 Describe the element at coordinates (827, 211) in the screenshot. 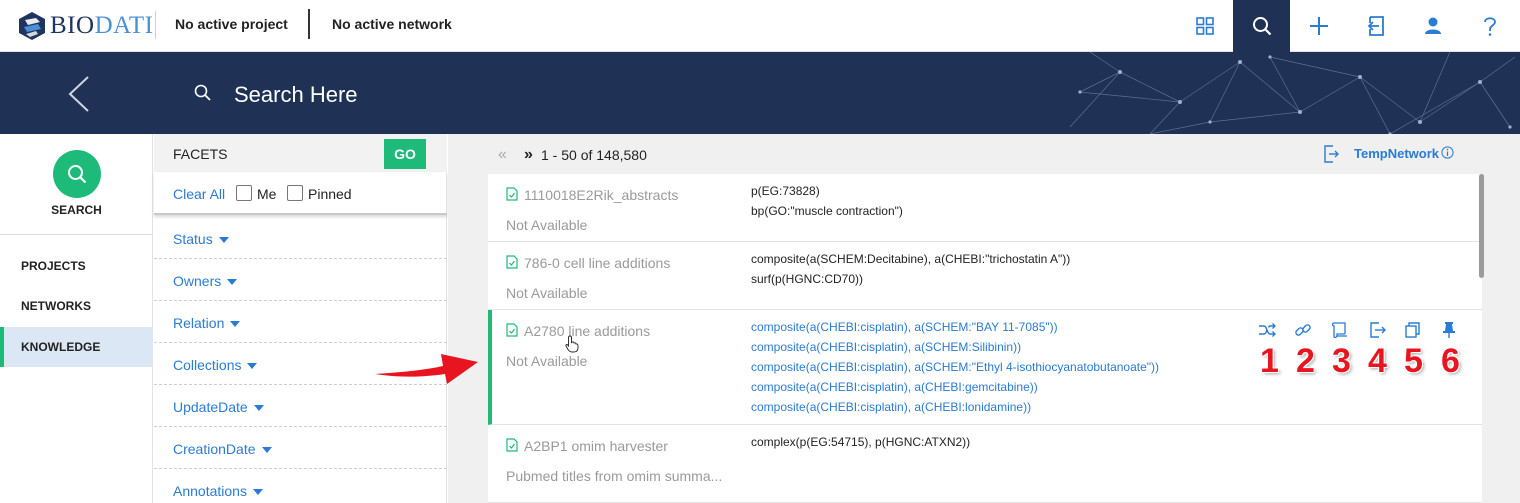

I see `bel-statement: bp(GO:"muscle contraction")` at that location.